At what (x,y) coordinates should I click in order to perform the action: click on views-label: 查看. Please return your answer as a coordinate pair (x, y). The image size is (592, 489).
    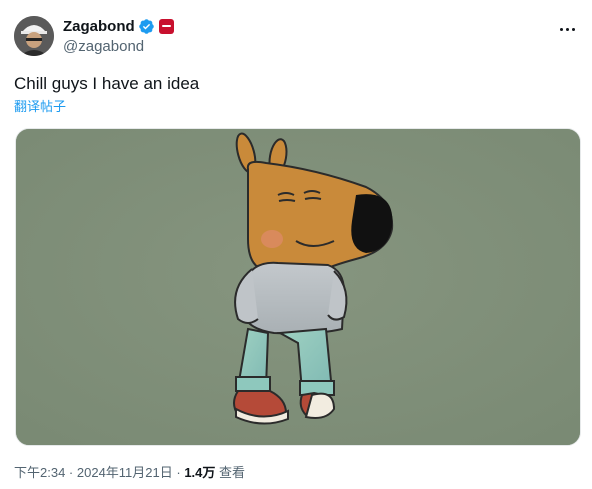
    Looking at the image, I should click on (230, 472).